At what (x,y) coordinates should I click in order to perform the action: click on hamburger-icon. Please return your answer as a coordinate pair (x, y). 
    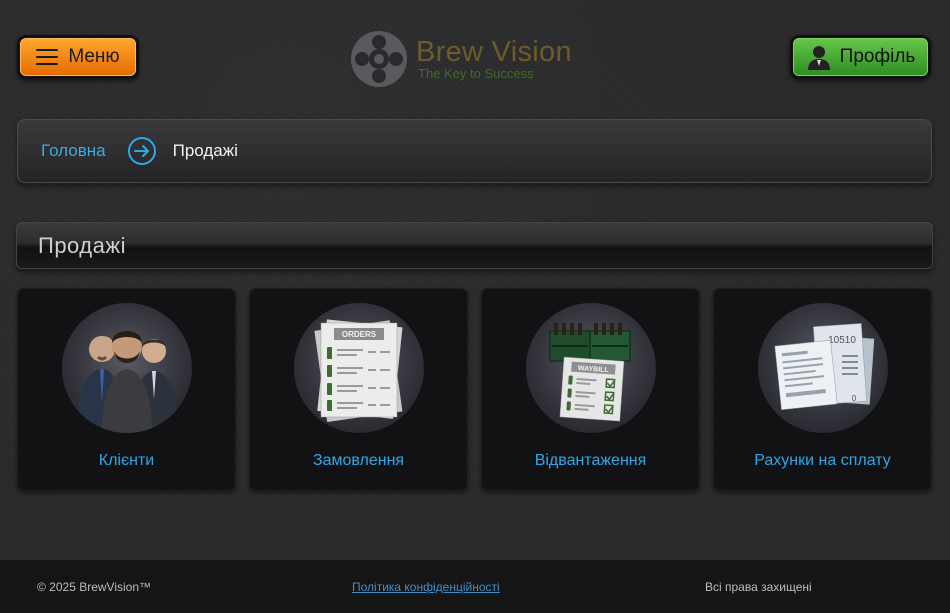
    Looking at the image, I should click on (47, 57).